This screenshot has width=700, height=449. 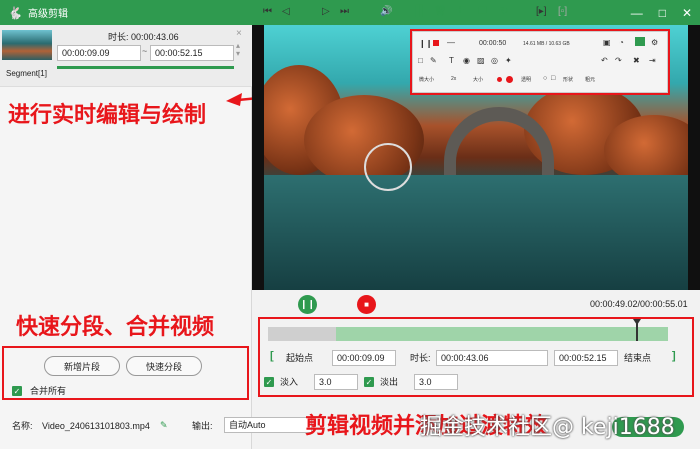 What do you see at coordinates (300, 358) in the screenshot?
I see `start-point-label: 起始点` at bounding box center [300, 358].